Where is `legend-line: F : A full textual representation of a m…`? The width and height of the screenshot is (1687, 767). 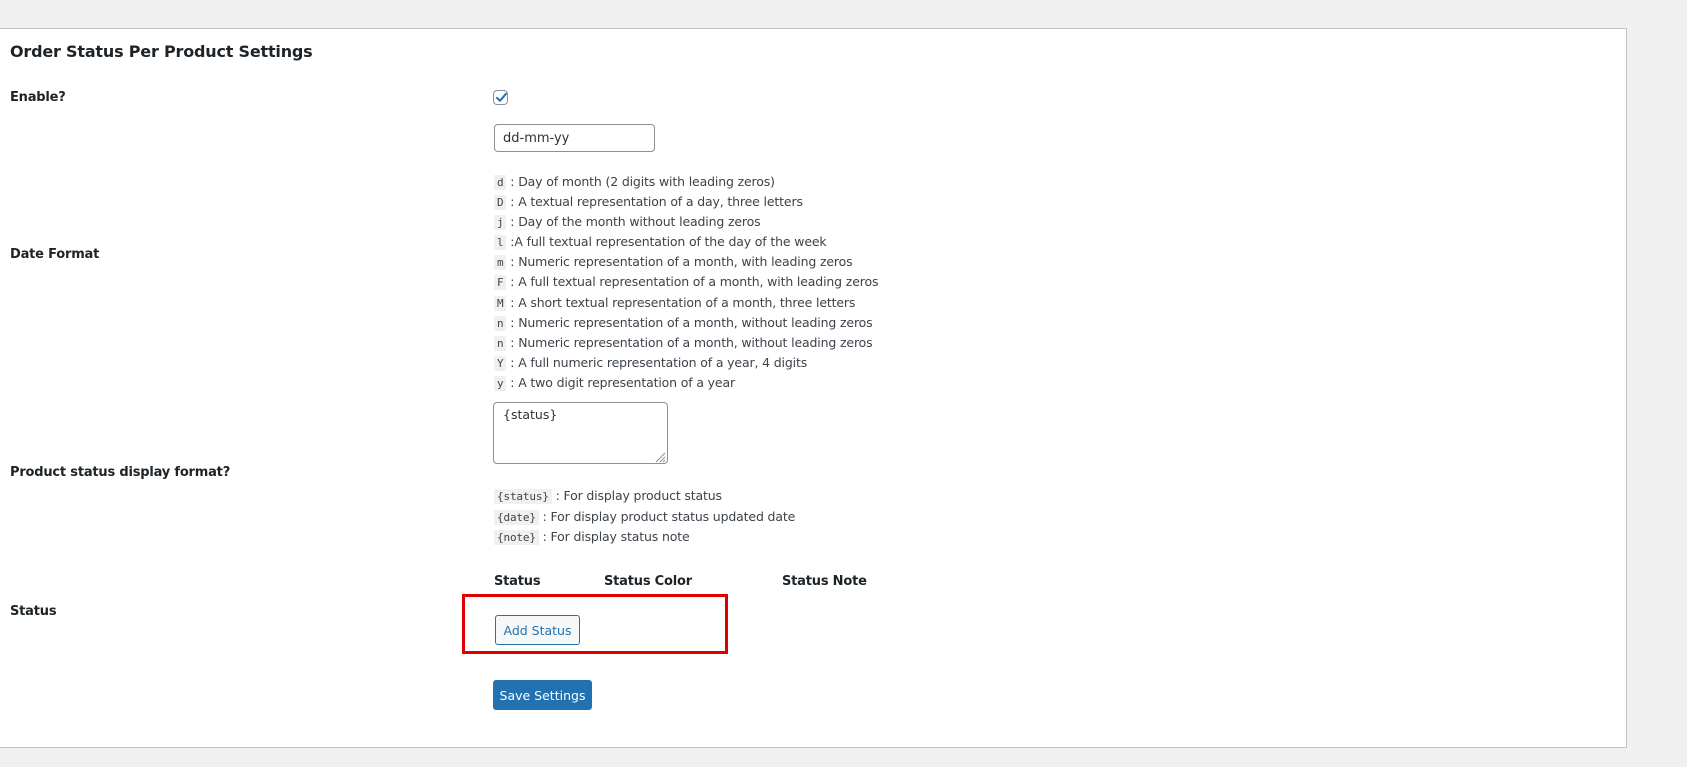 legend-line: F : A full textual representation of a m… is located at coordinates (686, 282).